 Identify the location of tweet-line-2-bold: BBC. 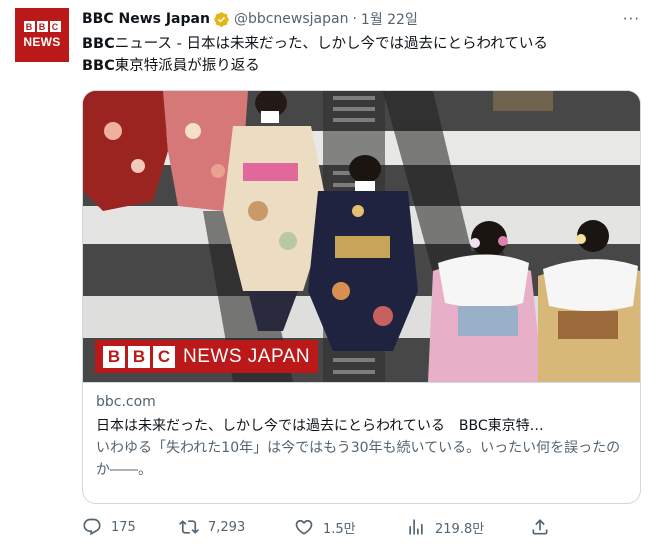
(98, 66).